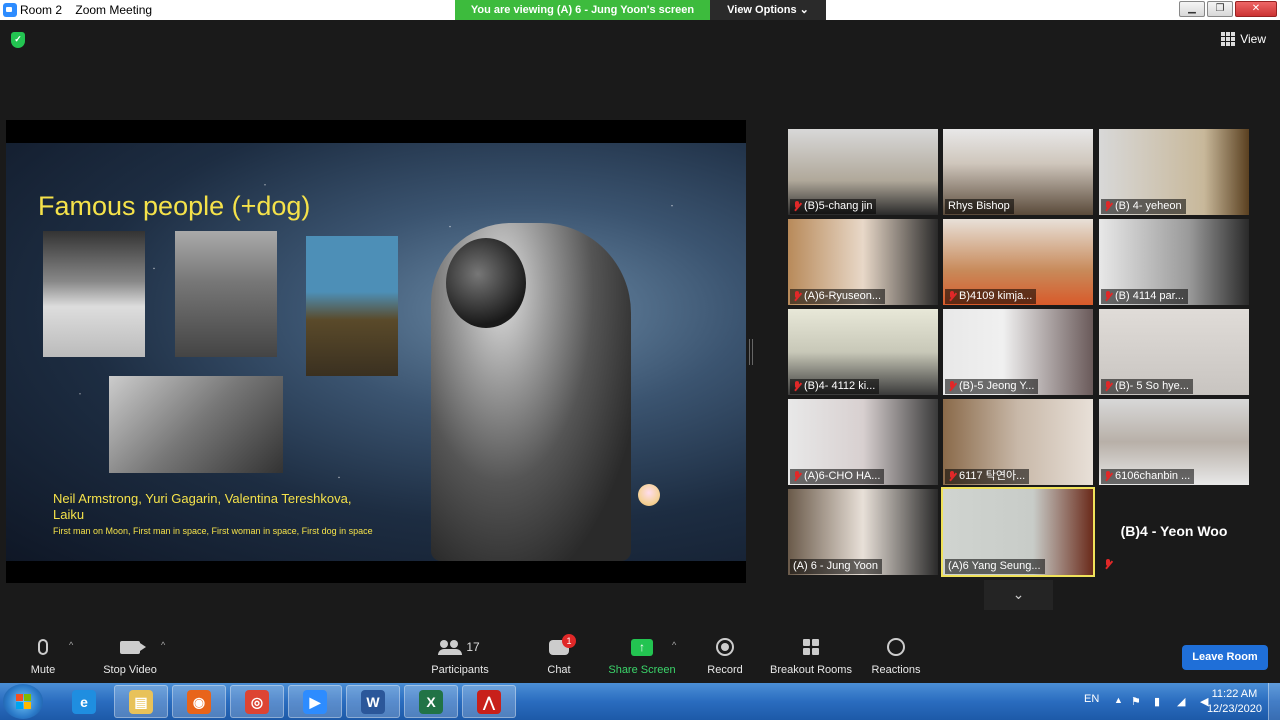 This screenshot has height=720, width=1280. Describe the element at coordinates (1174, 172) in the screenshot. I see `participant-tile: (B) 4- yeheon` at that location.